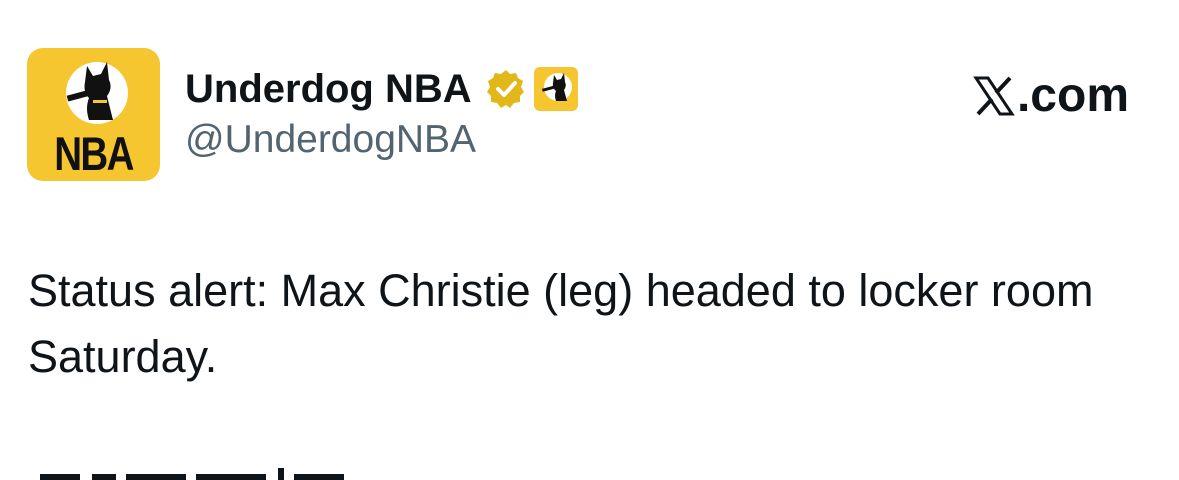 The height and width of the screenshot is (480, 1179). Describe the element at coordinates (506, 89) in the screenshot. I see `verified-gold-icon` at that location.